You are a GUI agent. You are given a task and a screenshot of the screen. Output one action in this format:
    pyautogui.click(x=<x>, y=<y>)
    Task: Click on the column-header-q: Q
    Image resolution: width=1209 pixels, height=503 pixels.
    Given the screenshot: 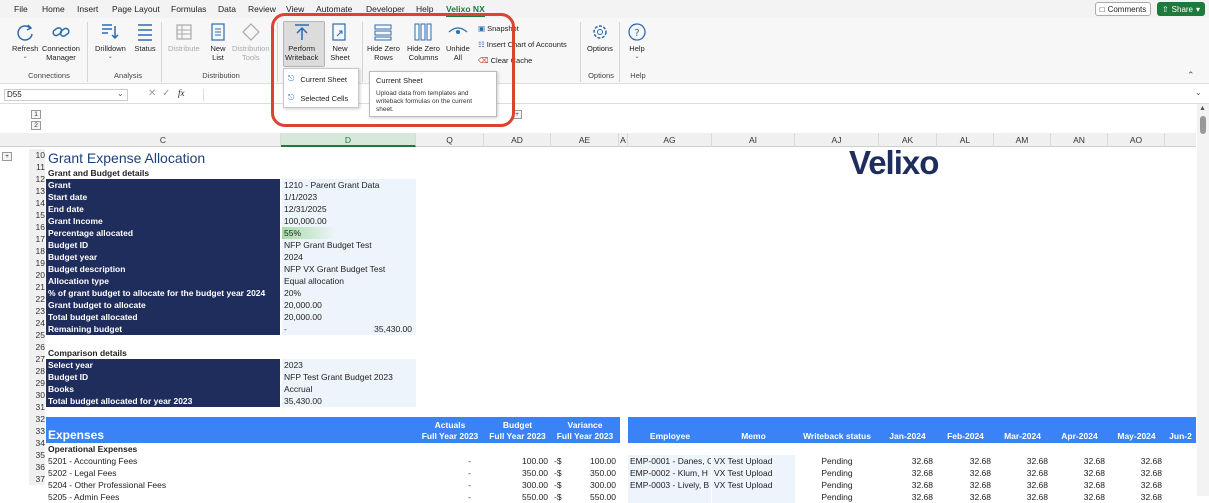 What is the action you would take?
    pyautogui.click(x=450, y=140)
    